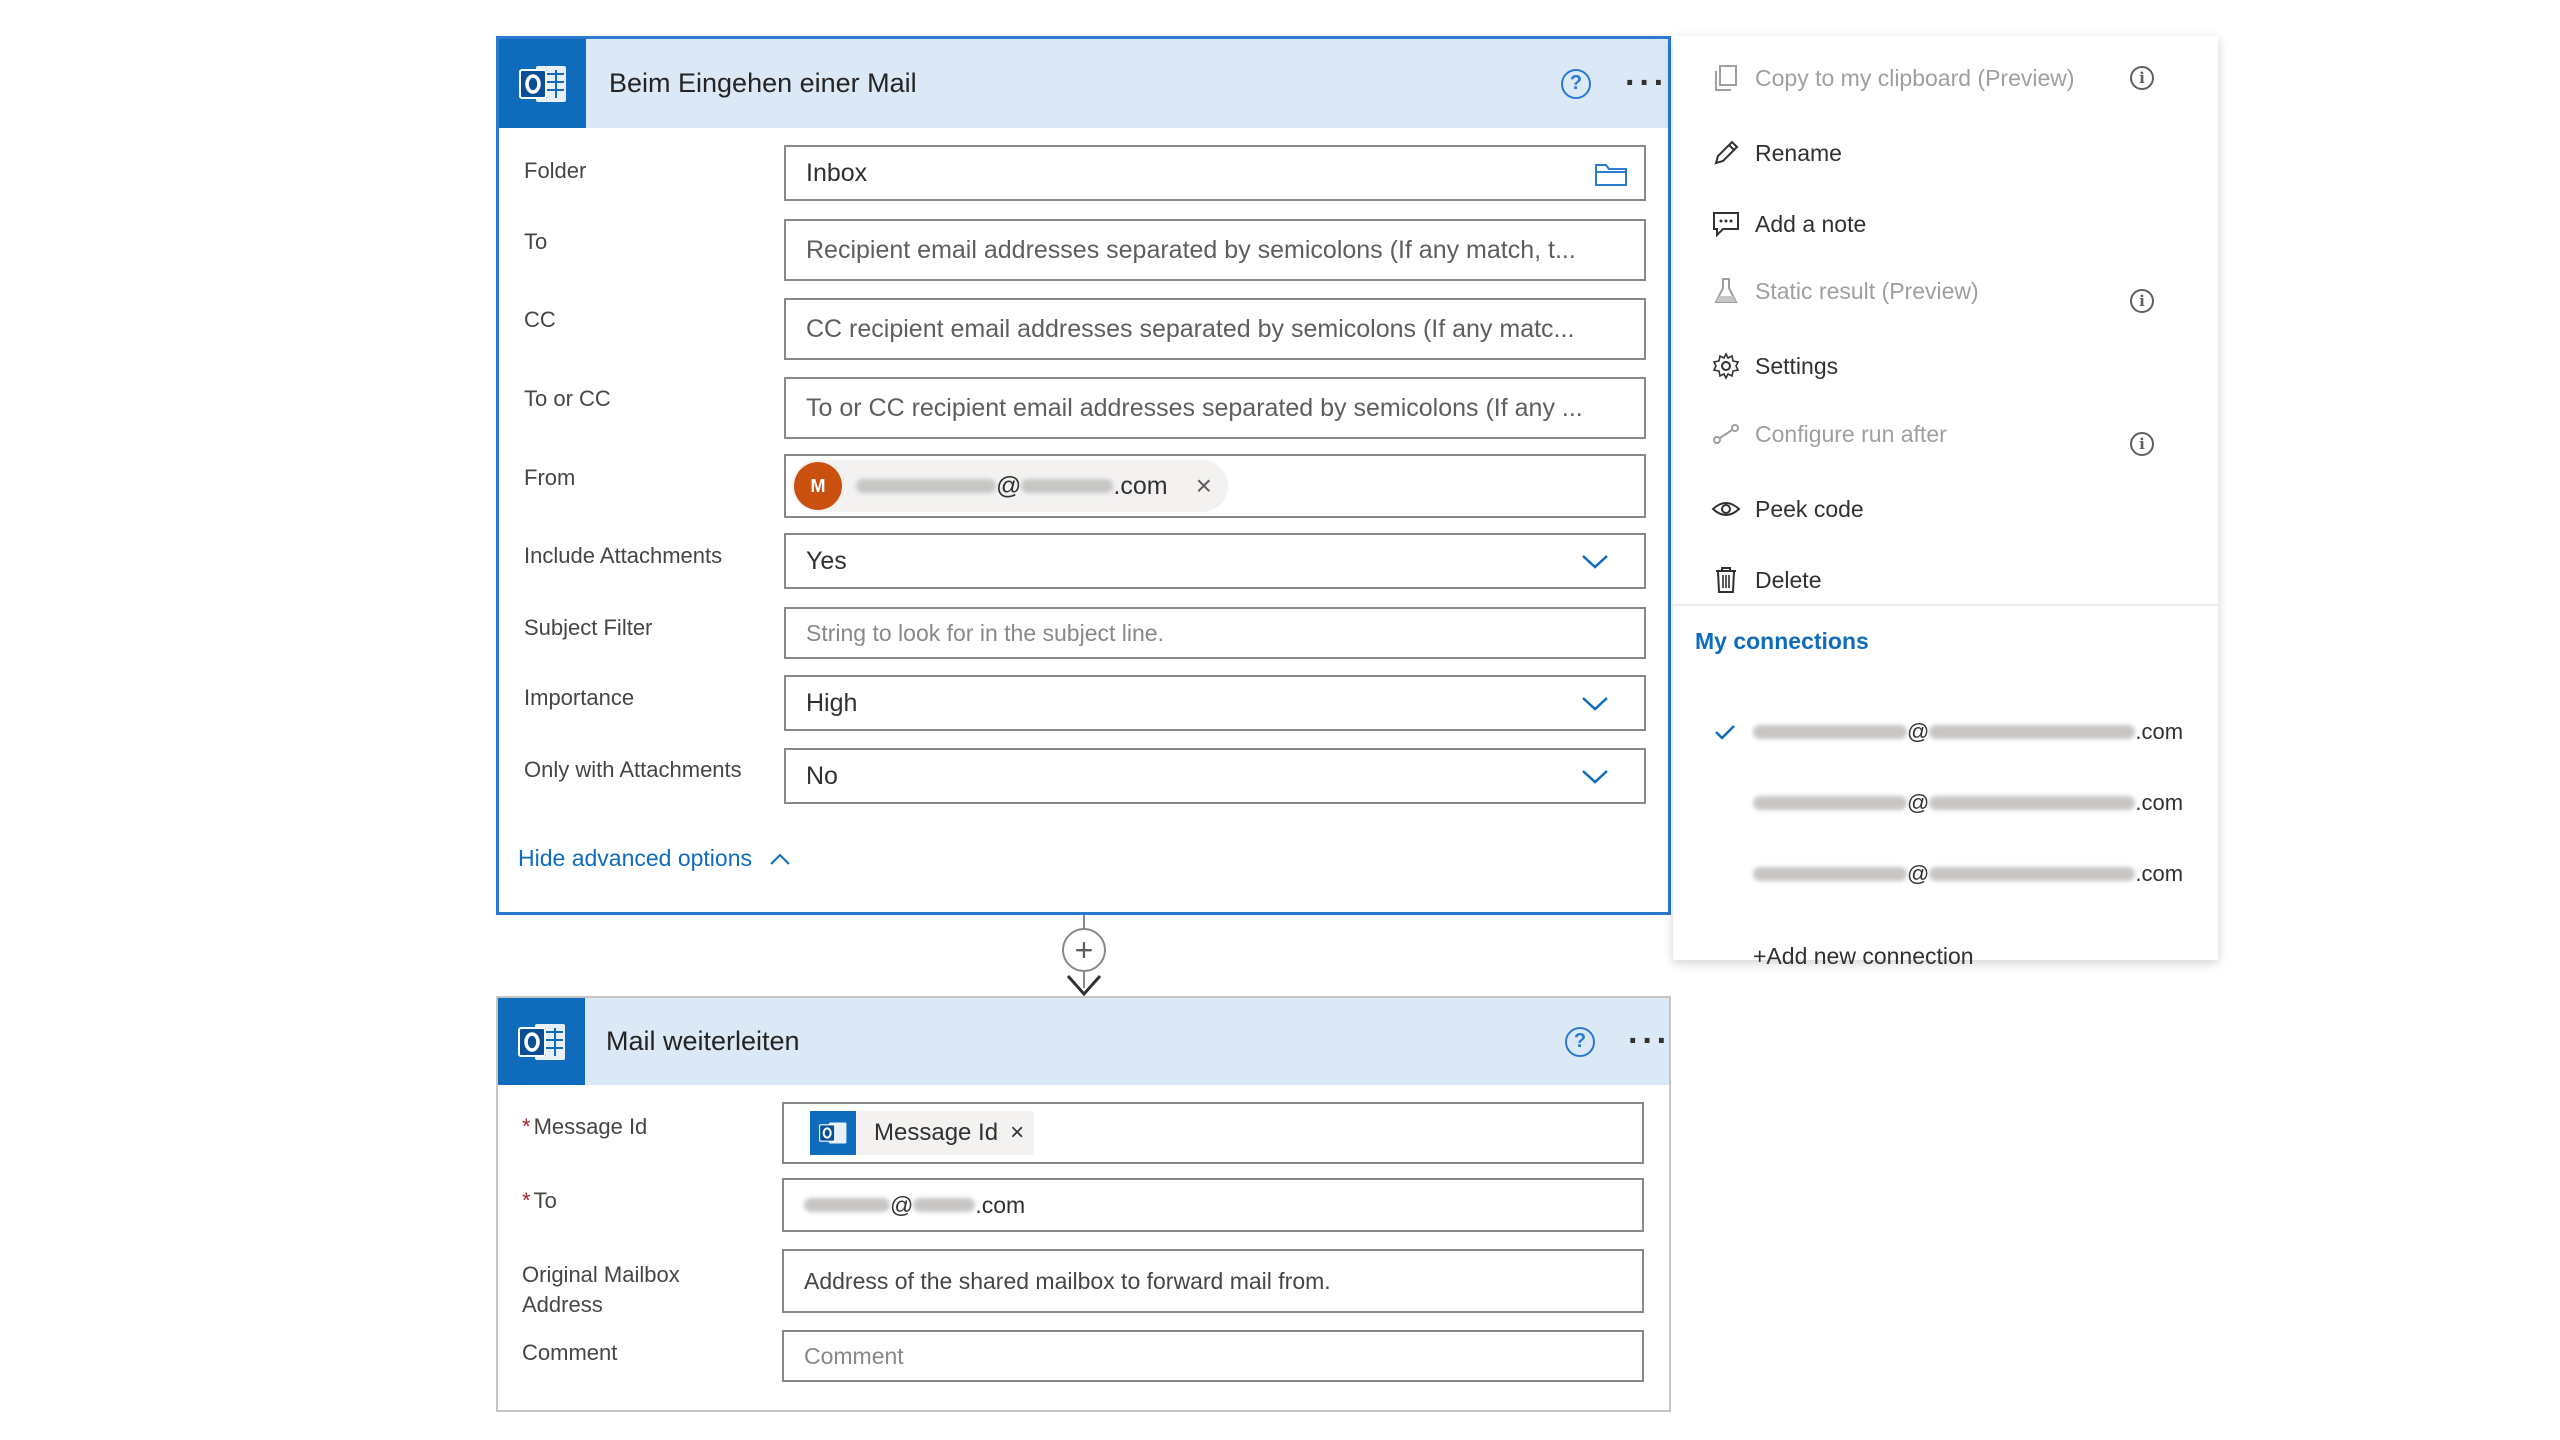 This screenshot has width=2560, height=1440. Describe the element at coordinates (1726, 78) in the screenshot. I see `copy-icon` at that location.